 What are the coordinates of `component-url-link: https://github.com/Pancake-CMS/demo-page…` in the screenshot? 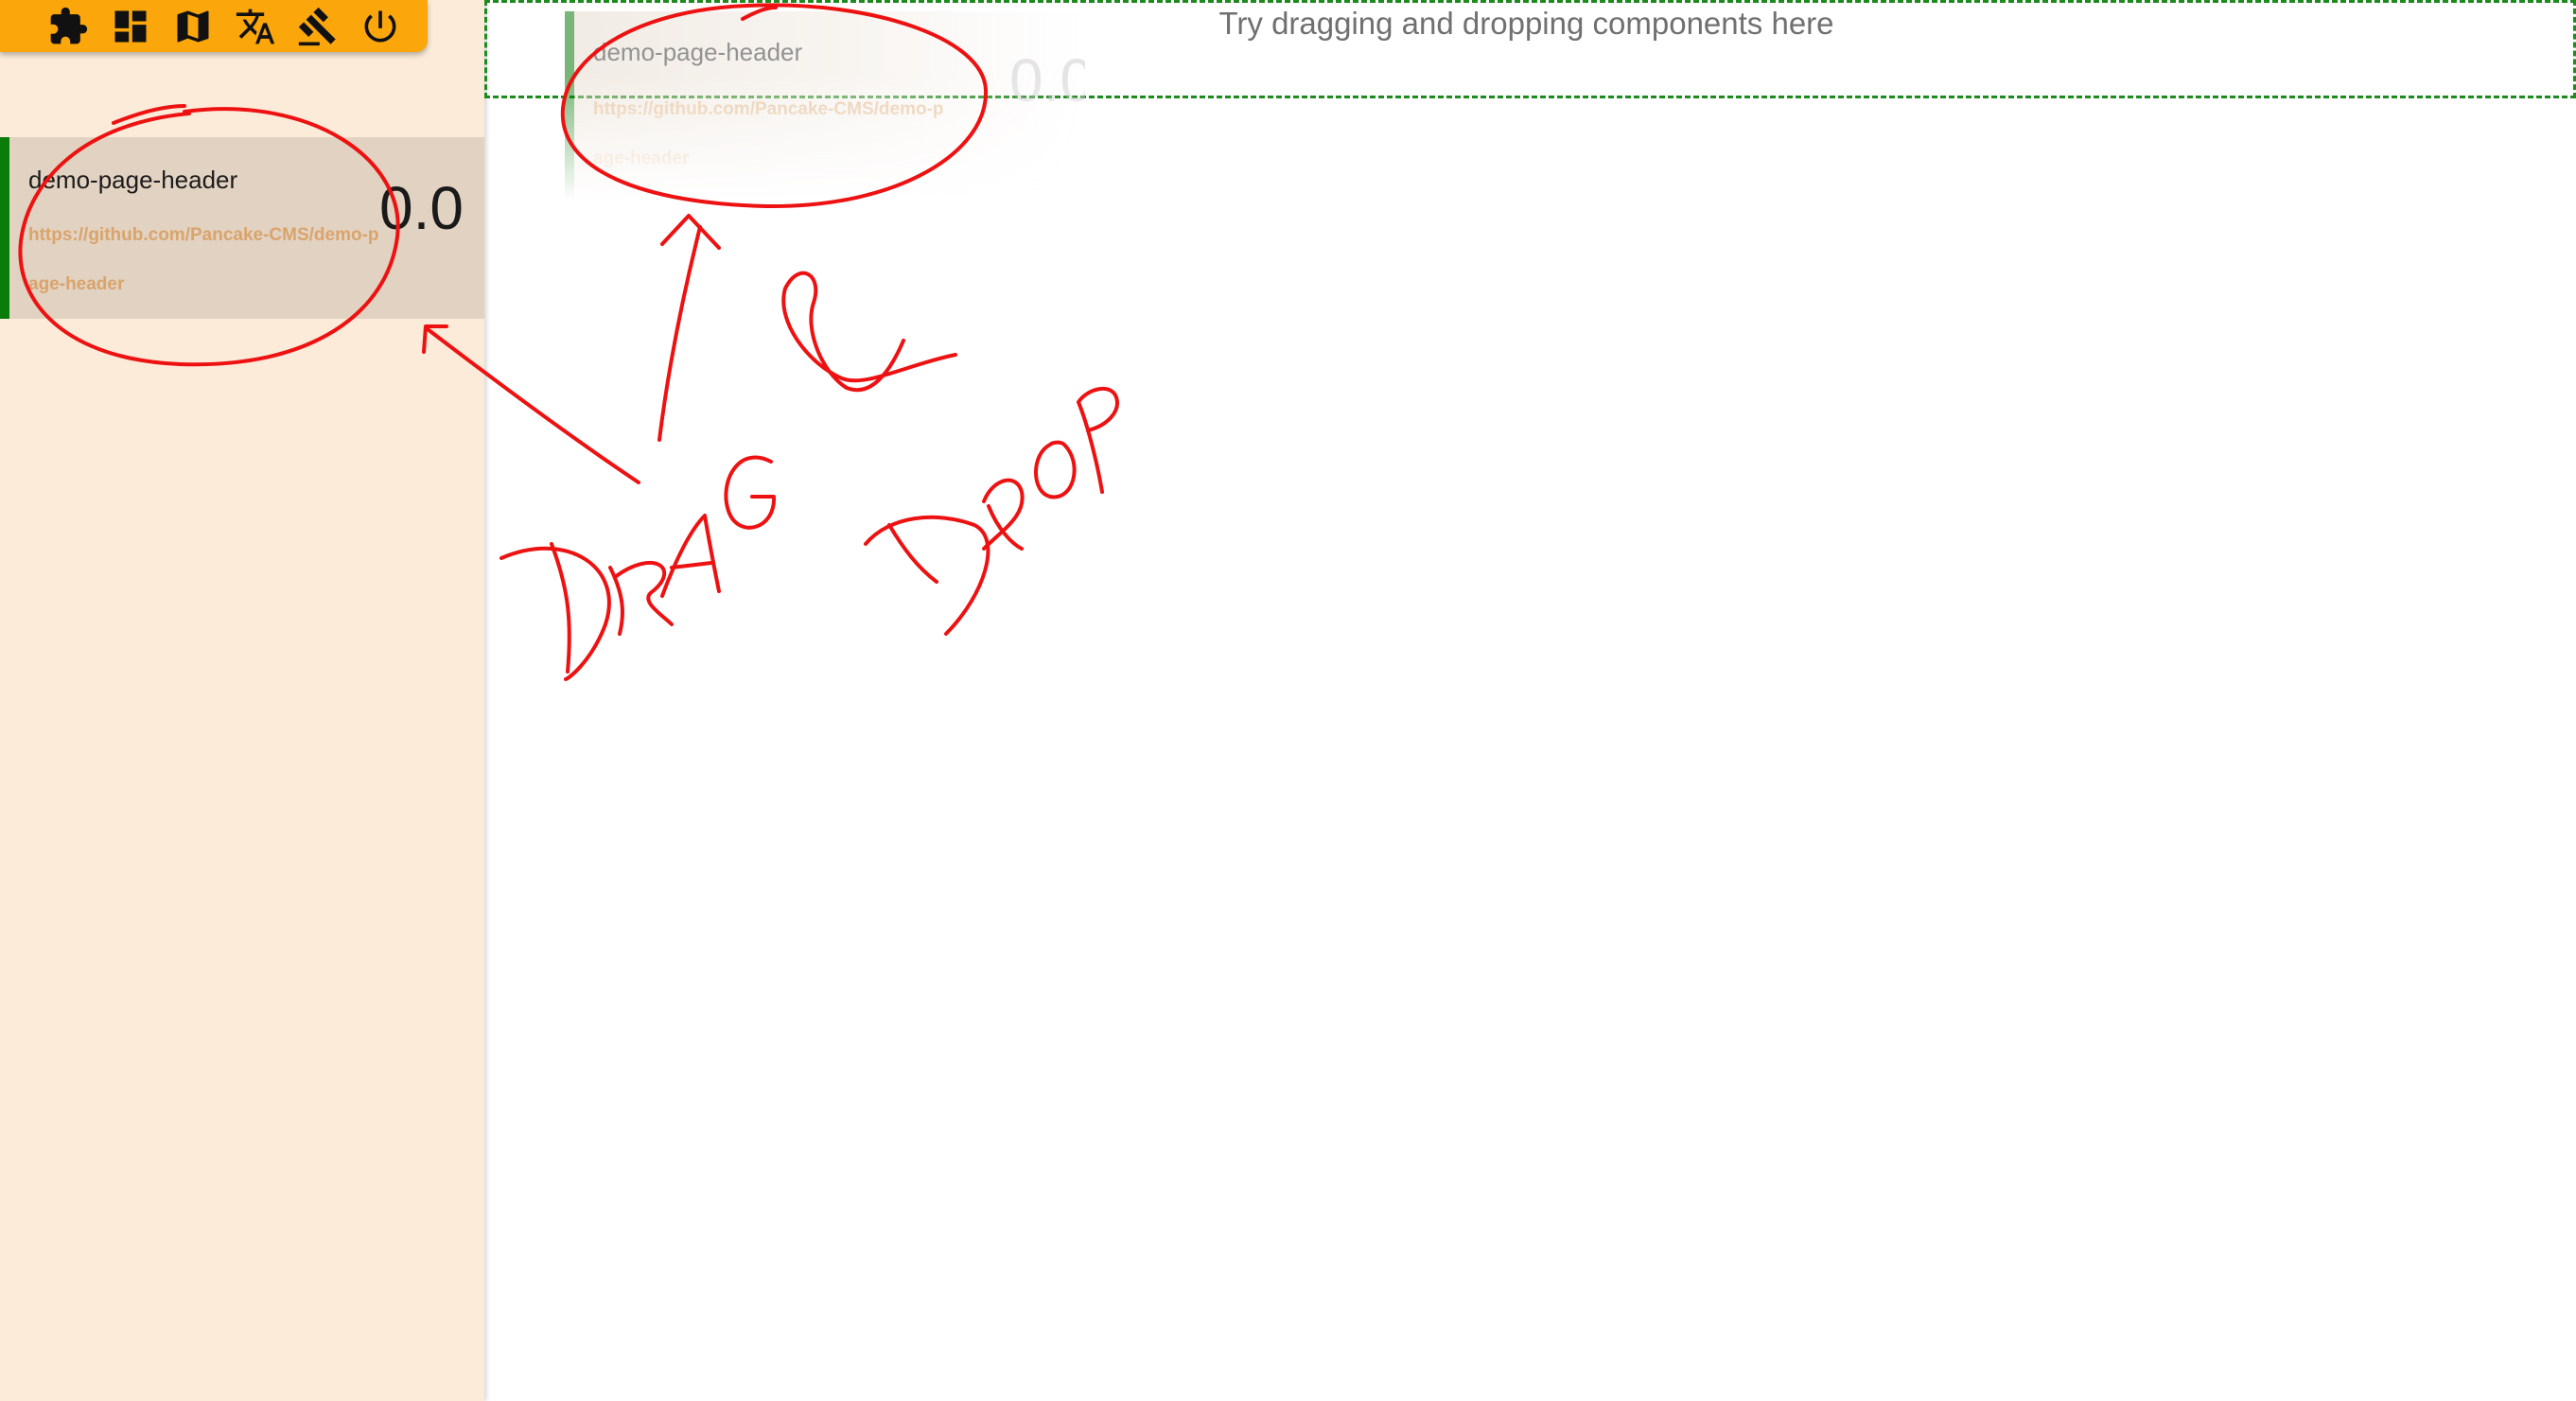 It's located at (208, 260).